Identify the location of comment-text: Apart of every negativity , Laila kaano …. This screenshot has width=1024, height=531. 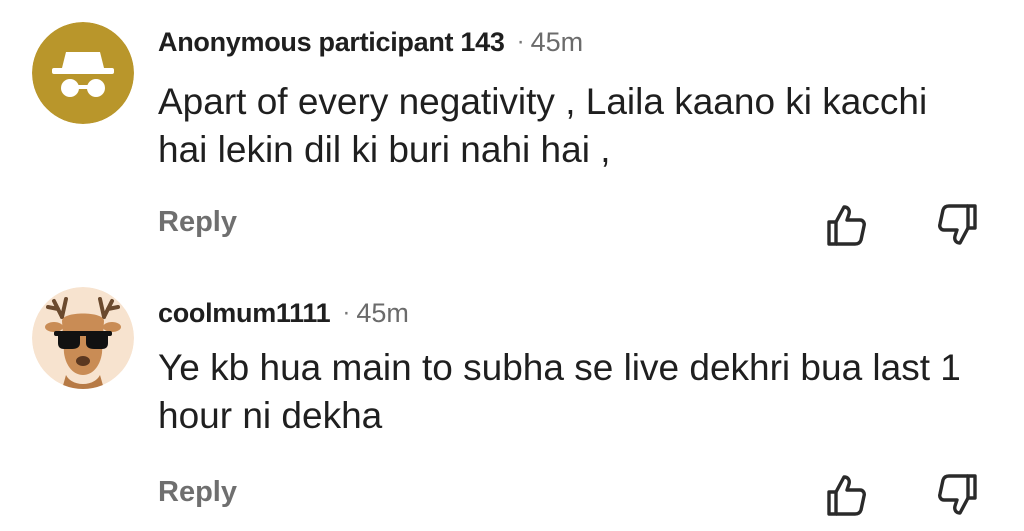
(543, 125).